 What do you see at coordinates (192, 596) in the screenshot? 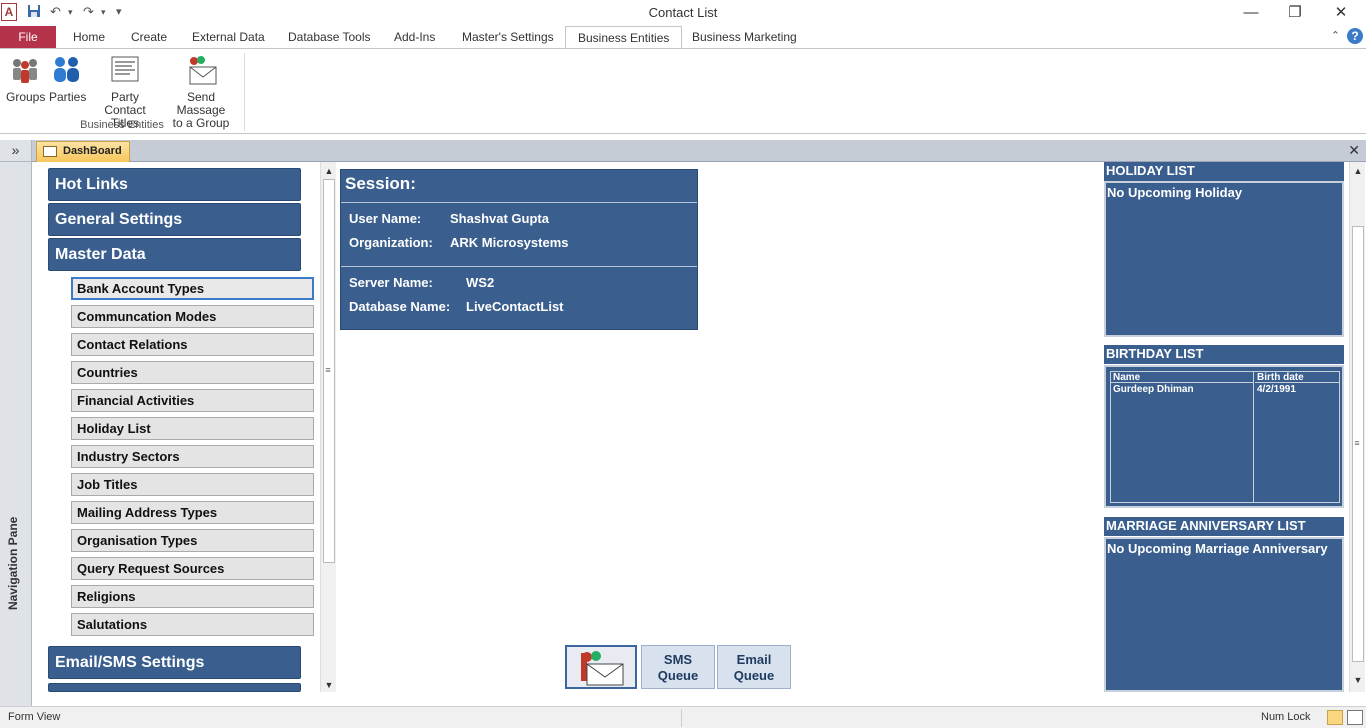
I see `menu-item-religions: Religions` at bounding box center [192, 596].